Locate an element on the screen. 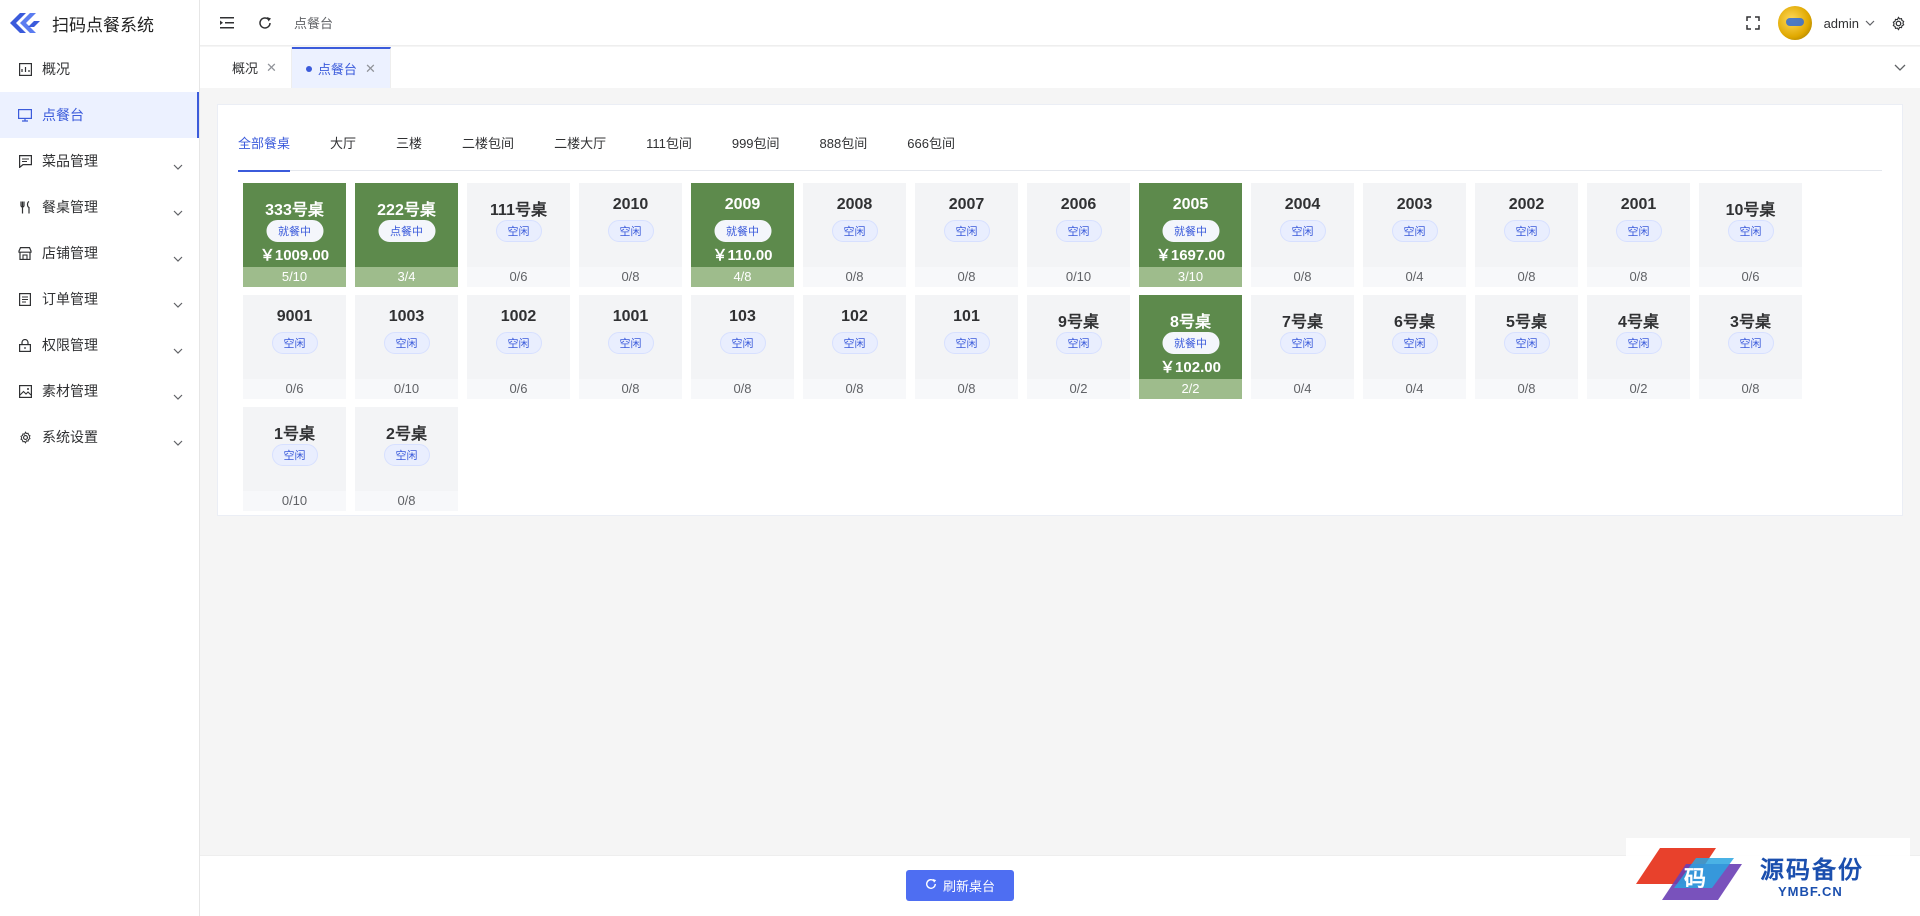 The image size is (1920, 916). sidebar-item-label: 点餐台 is located at coordinates (63, 115).